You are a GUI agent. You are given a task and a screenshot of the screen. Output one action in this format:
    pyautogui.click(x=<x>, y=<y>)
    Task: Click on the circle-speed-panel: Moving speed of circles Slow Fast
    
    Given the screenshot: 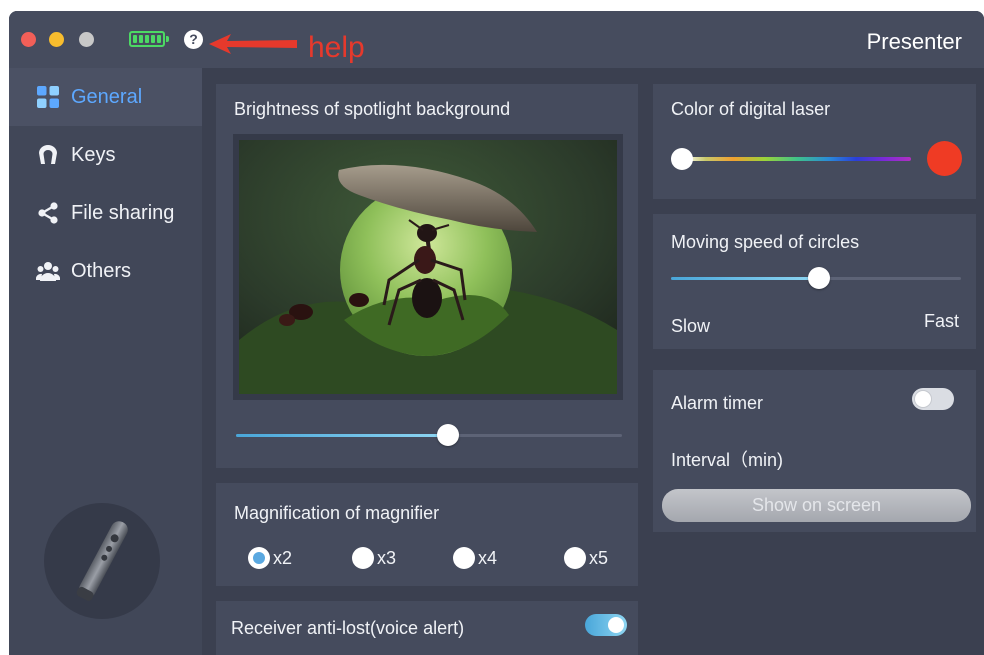 What is the action you would take?
    pyautogui.click(x=814, y=281)
    